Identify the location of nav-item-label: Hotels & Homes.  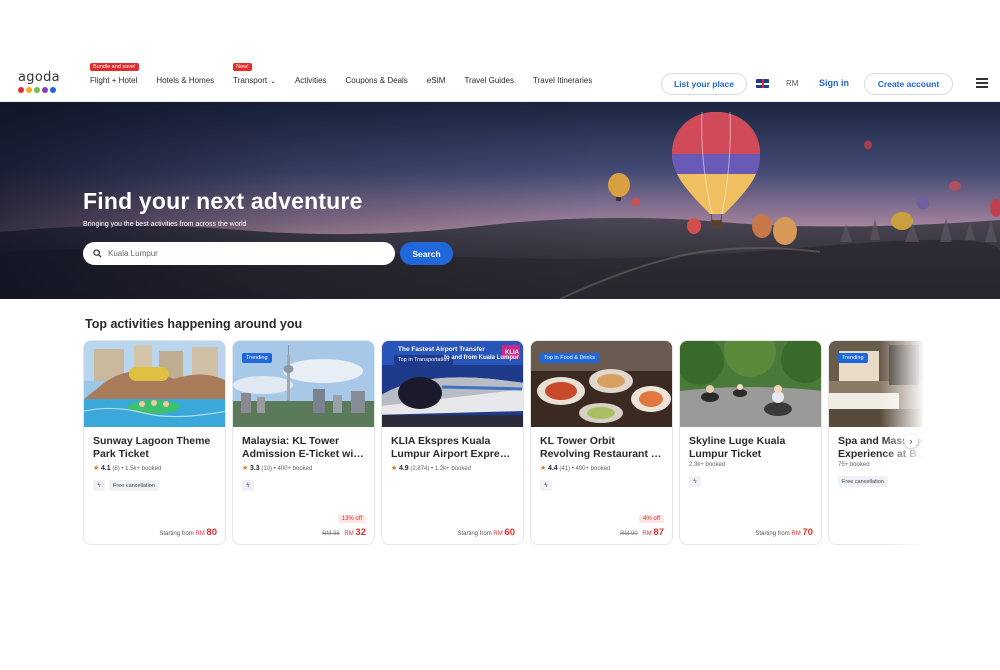
(185, 80).